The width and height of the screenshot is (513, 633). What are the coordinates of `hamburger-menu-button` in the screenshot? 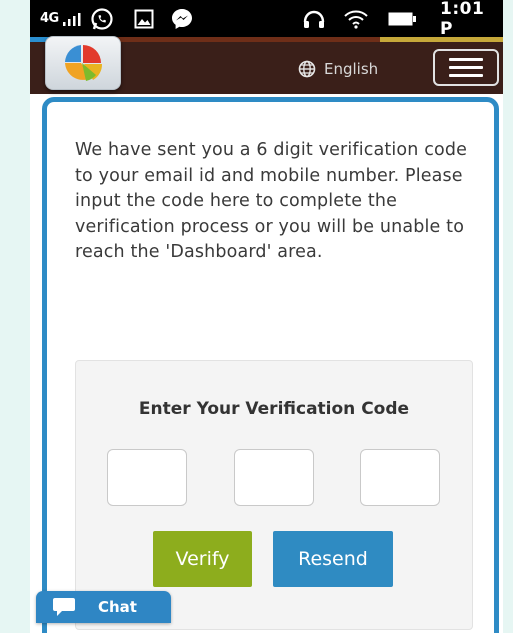 It's located at (466, 67).